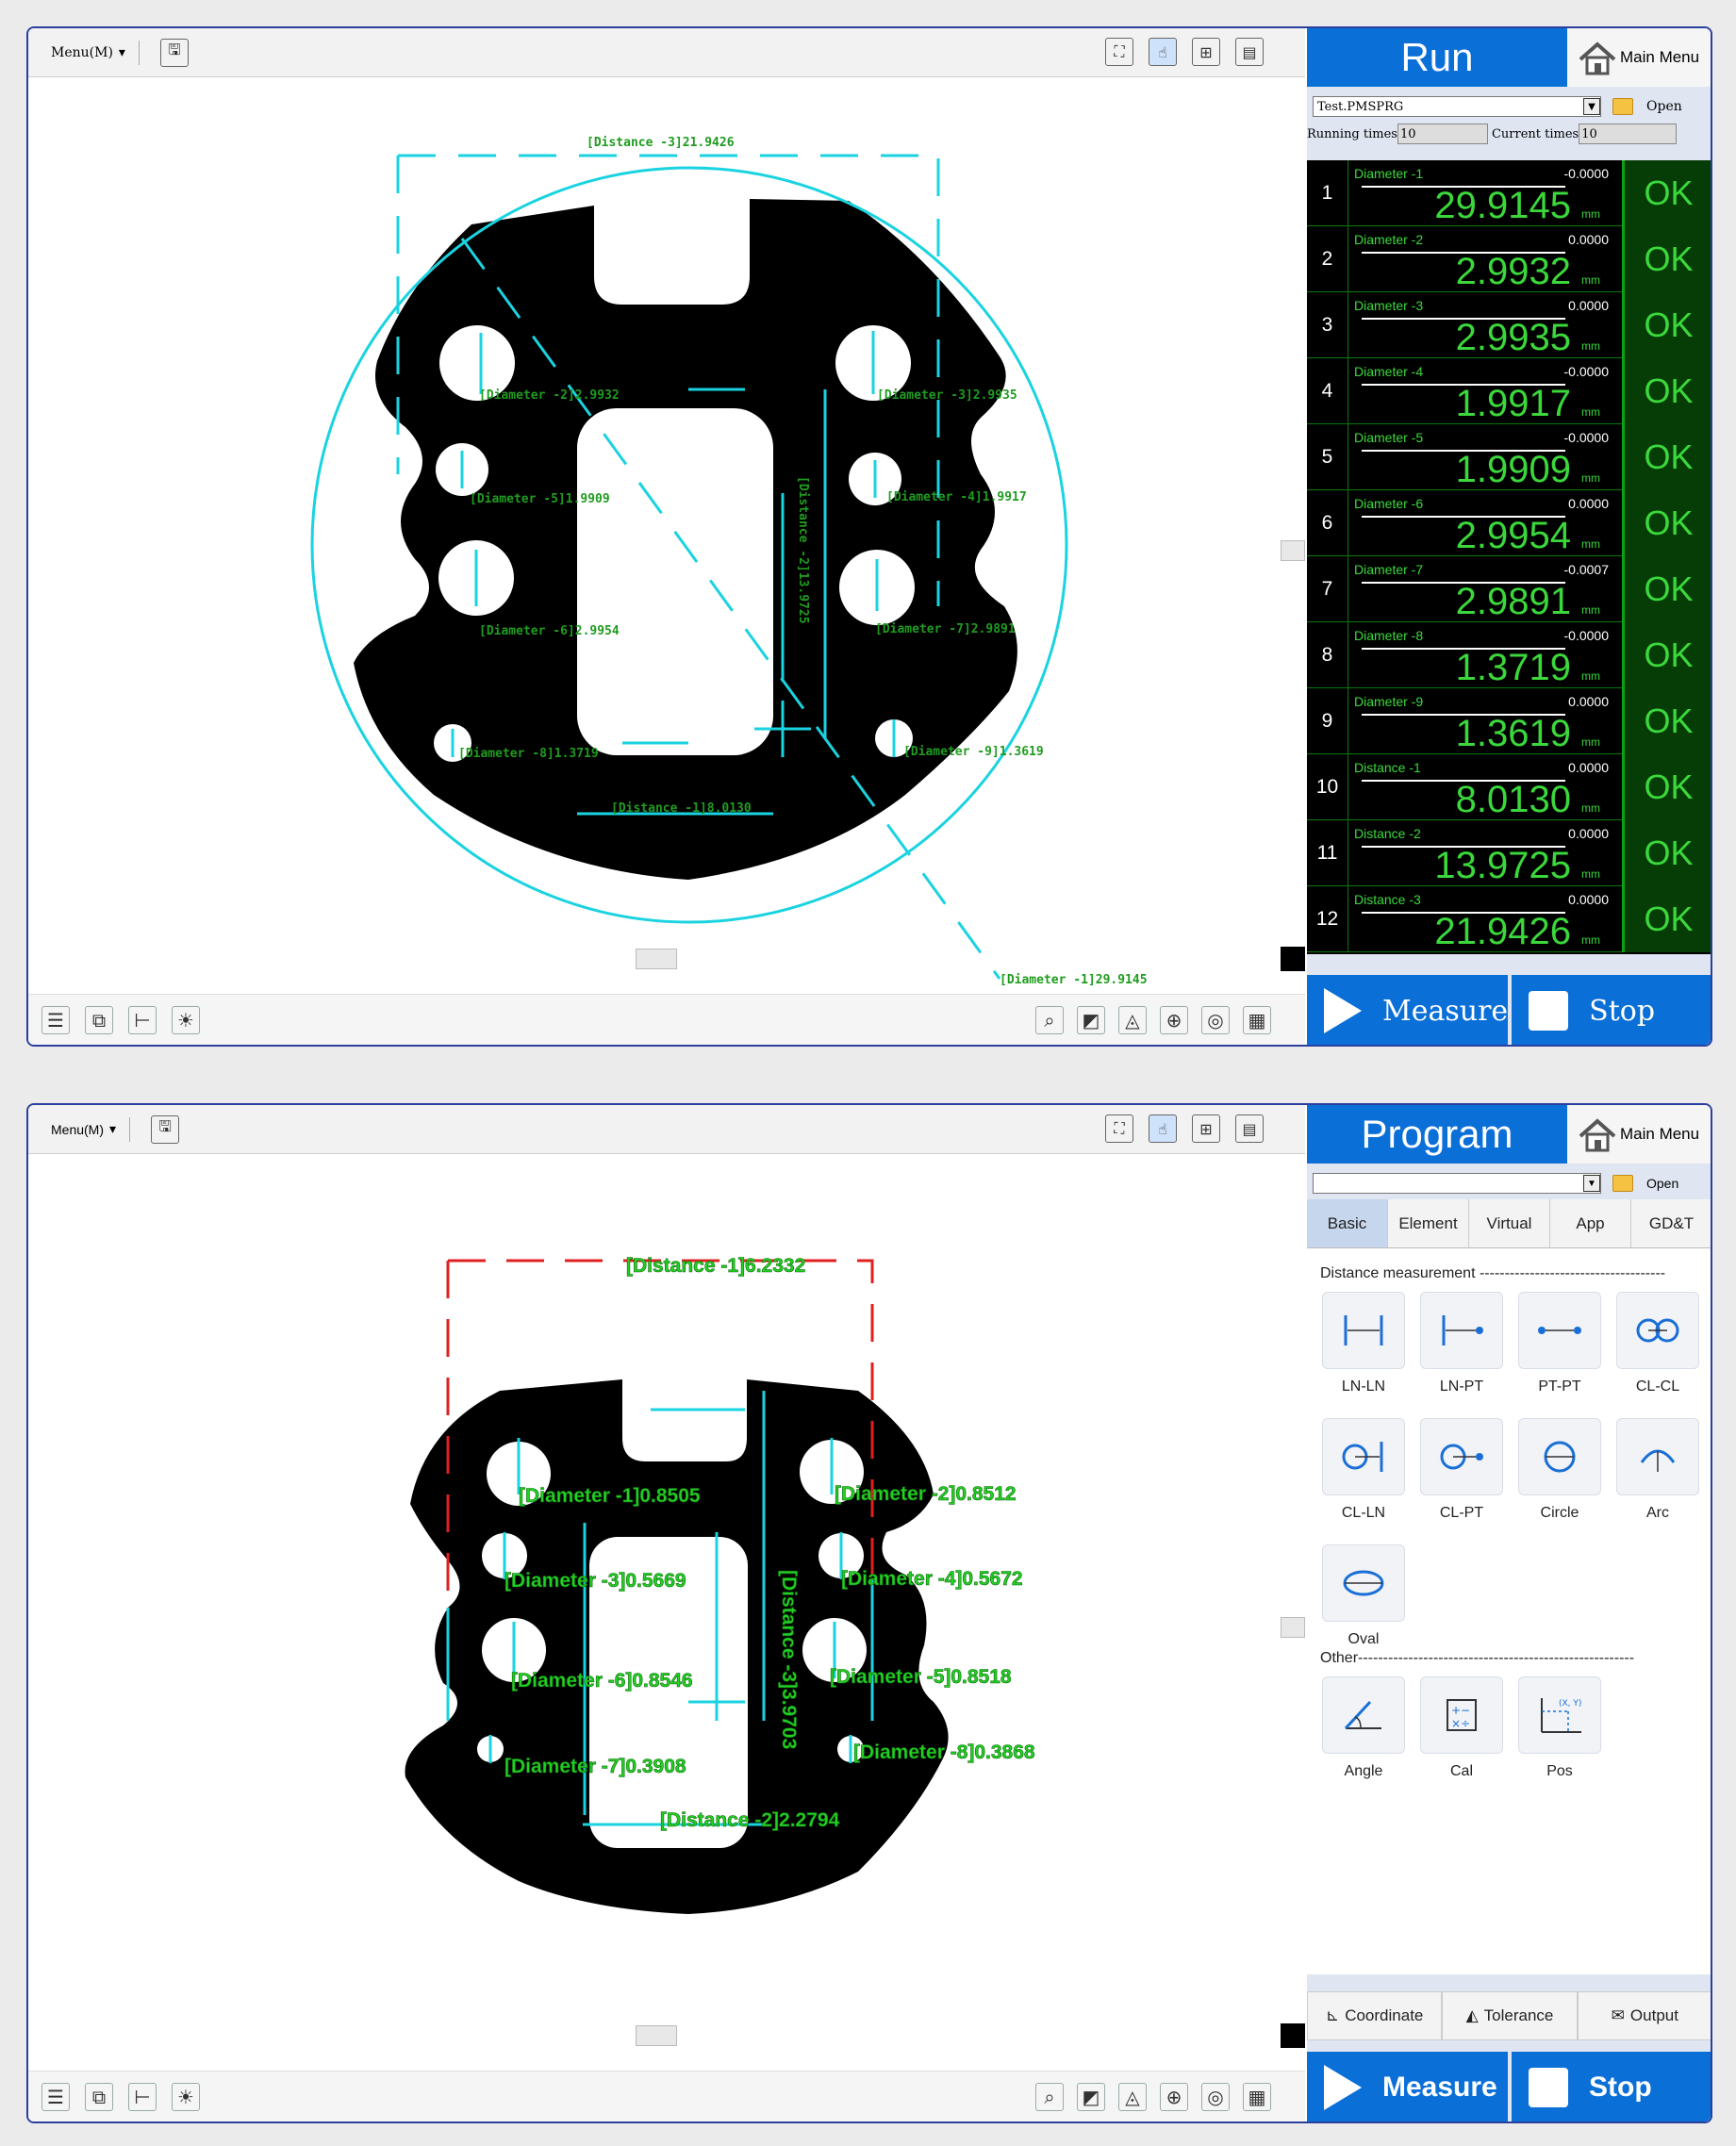  I want to click on tool-cl-cl: CL-CL, so click(1657, 1343).